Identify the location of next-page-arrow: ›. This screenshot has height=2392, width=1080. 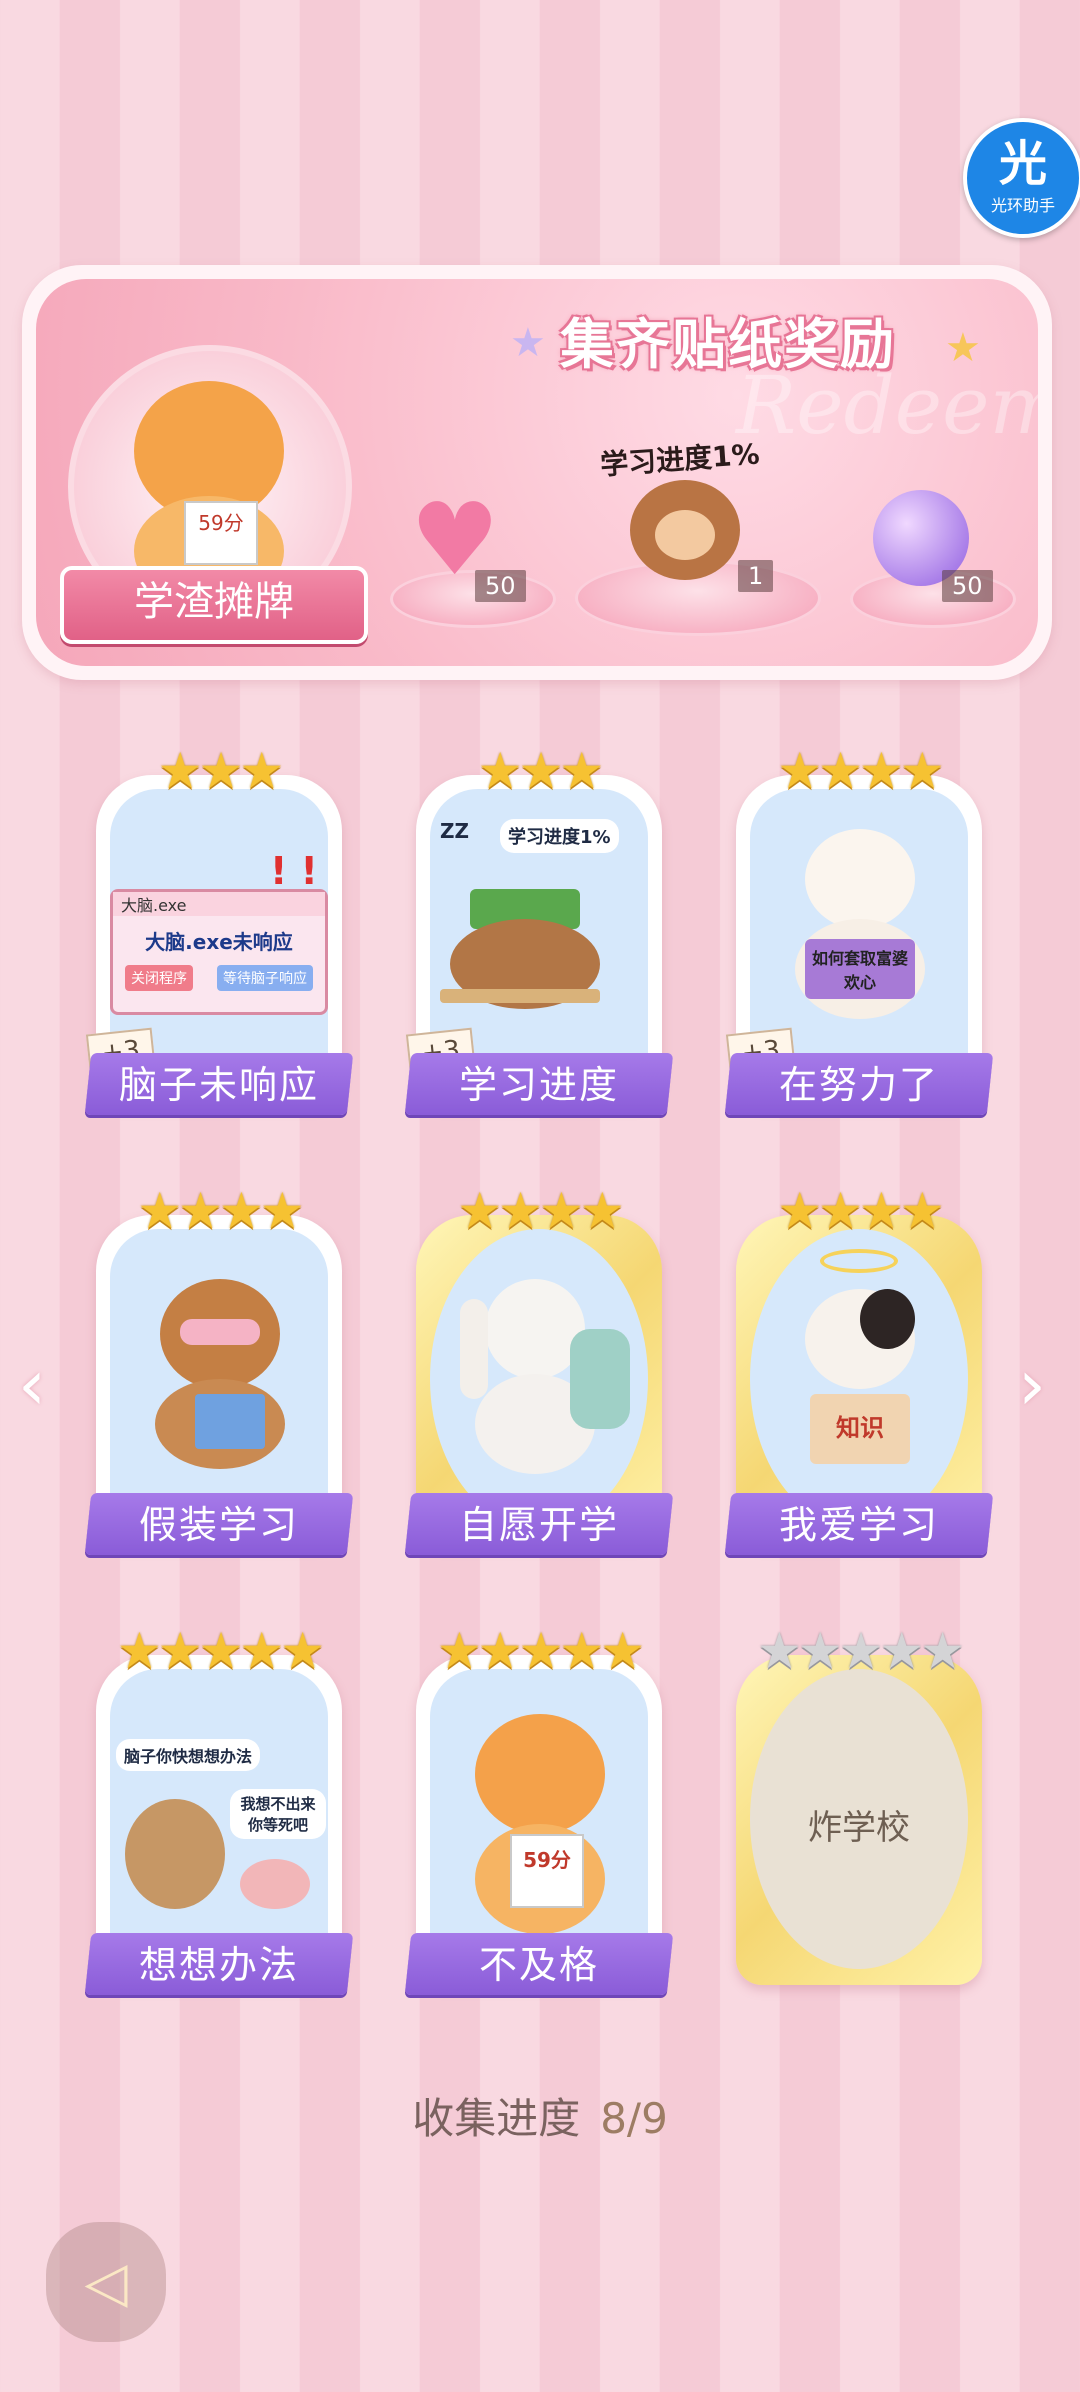
(1032, 1385).